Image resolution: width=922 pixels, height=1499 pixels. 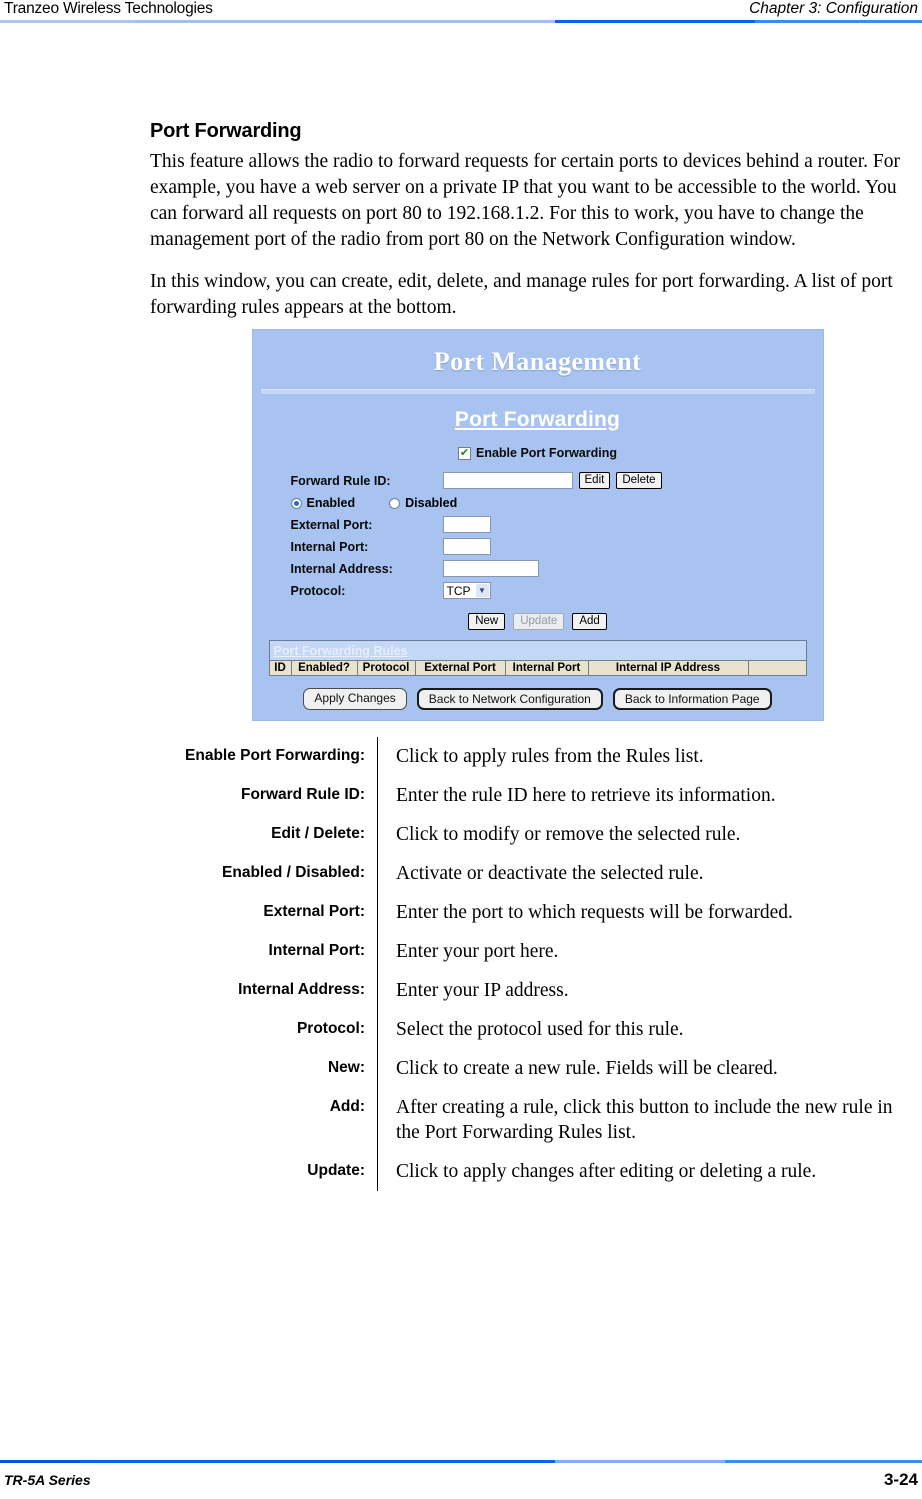 What do you see at coordinates (267, 873) in the screenshot?
I see `definition-term: Enabled / Disabled:` at bounding box center [267, 873].